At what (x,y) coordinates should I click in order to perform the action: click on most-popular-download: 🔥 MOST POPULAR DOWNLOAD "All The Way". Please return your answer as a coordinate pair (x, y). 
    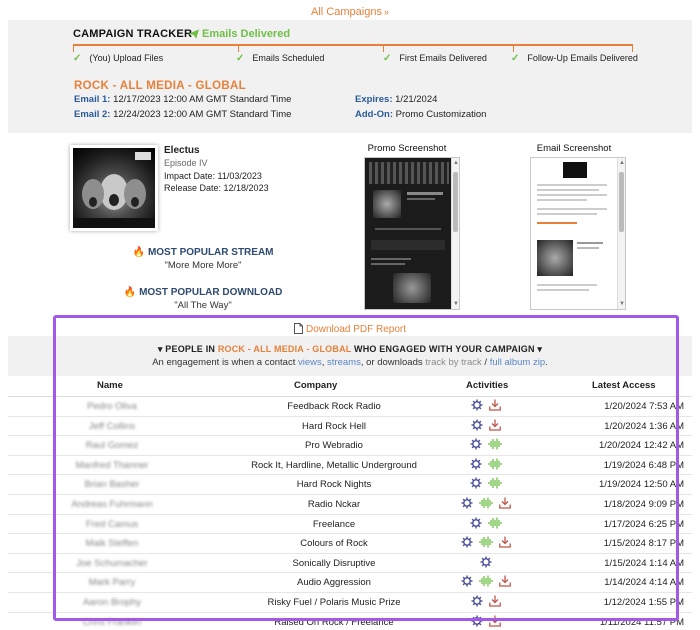
    Looking at the image, I should click on (203, 299).